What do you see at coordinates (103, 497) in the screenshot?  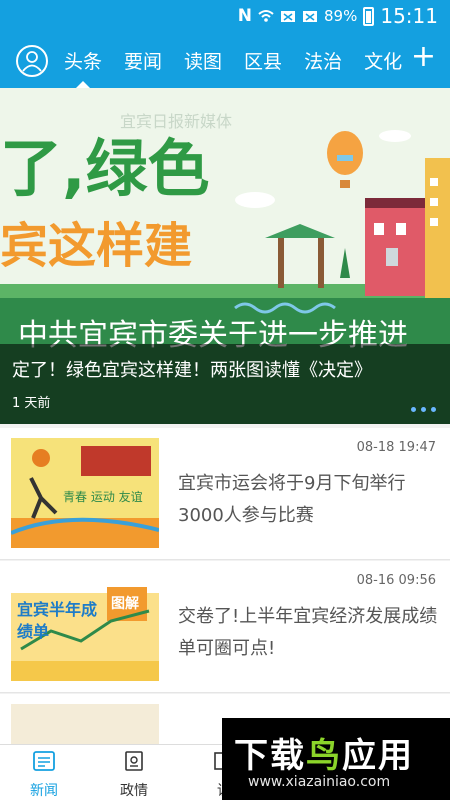 I see `thumbnail-caption: 青春 运动 友谊` at bounding box center [103, 497].